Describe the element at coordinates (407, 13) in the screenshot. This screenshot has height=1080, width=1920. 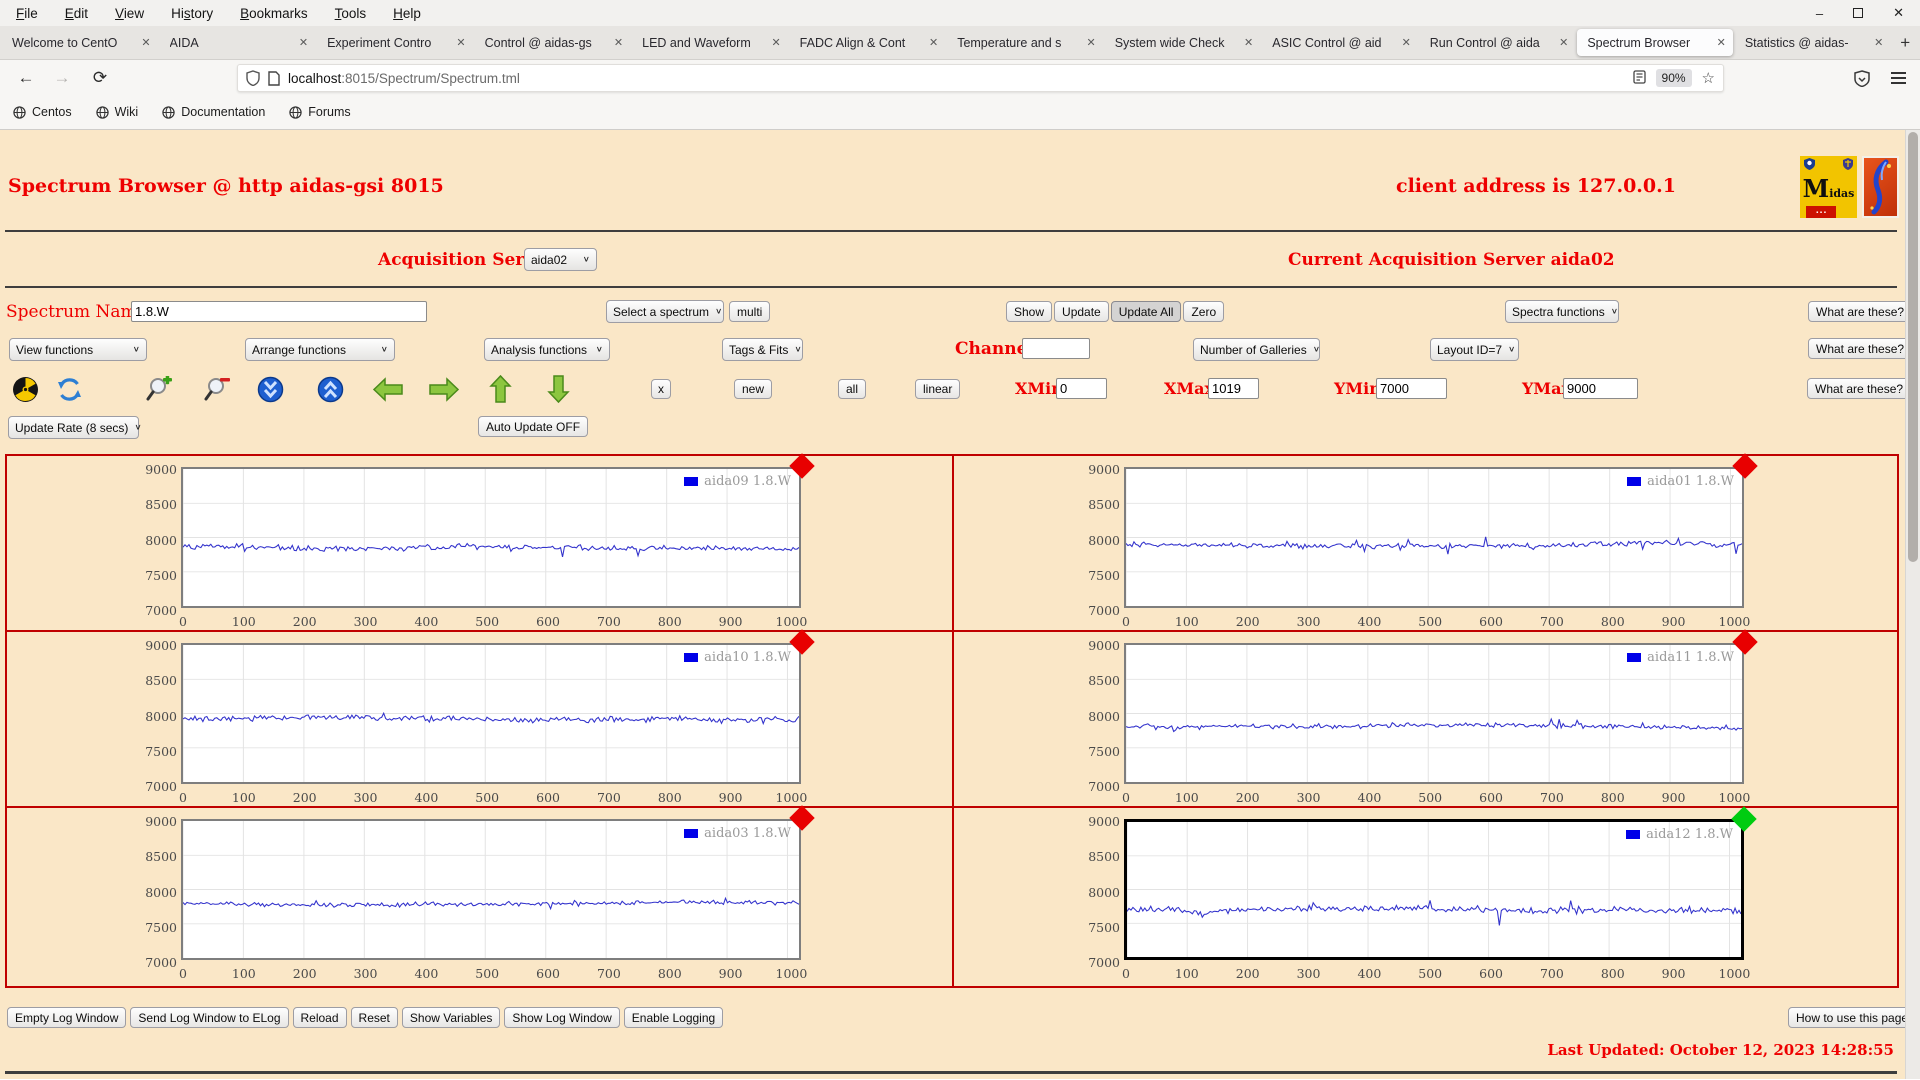
I see `menu-help: Help` at that location.